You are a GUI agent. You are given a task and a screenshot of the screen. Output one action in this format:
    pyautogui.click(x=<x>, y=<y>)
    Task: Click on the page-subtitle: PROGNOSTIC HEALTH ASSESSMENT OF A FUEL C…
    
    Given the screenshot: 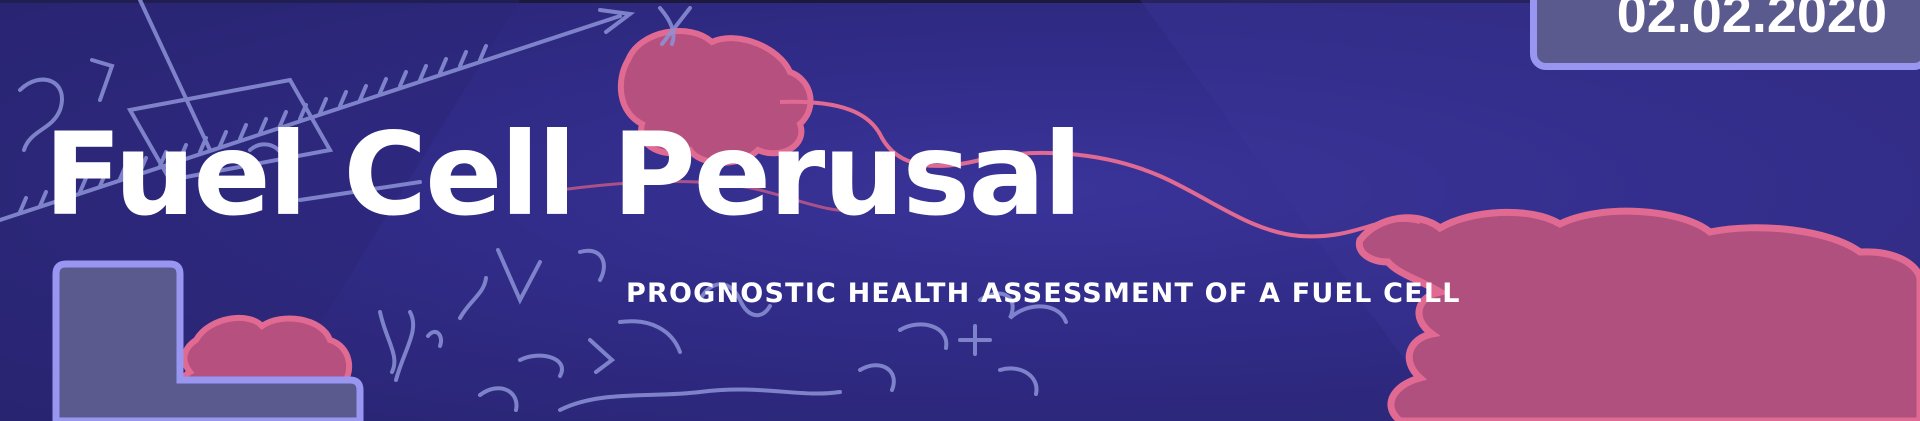 What is the action you would take?
    pyautogui.click(x=1043, y=293)
    